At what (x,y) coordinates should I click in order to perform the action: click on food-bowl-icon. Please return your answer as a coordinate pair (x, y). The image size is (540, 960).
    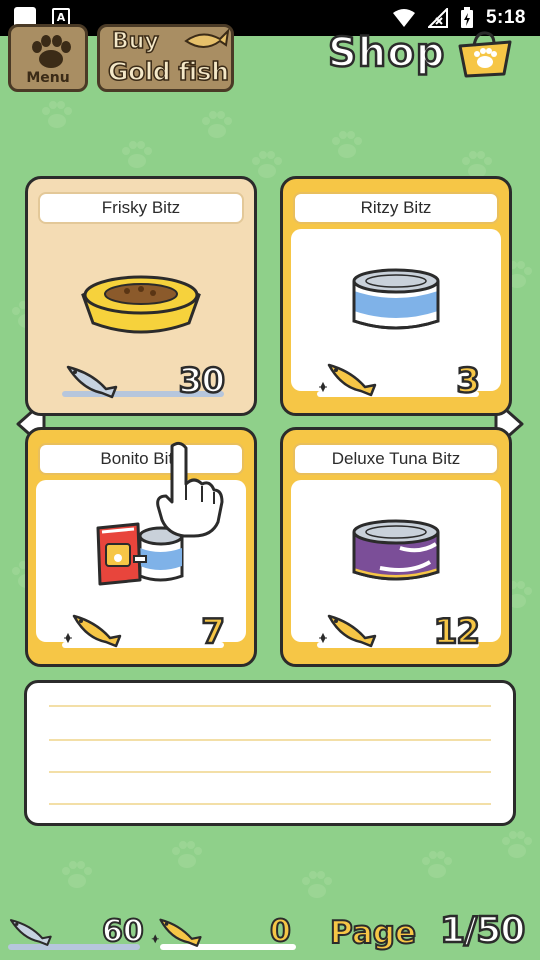
    Looking at the image, I should click on (141, 304).